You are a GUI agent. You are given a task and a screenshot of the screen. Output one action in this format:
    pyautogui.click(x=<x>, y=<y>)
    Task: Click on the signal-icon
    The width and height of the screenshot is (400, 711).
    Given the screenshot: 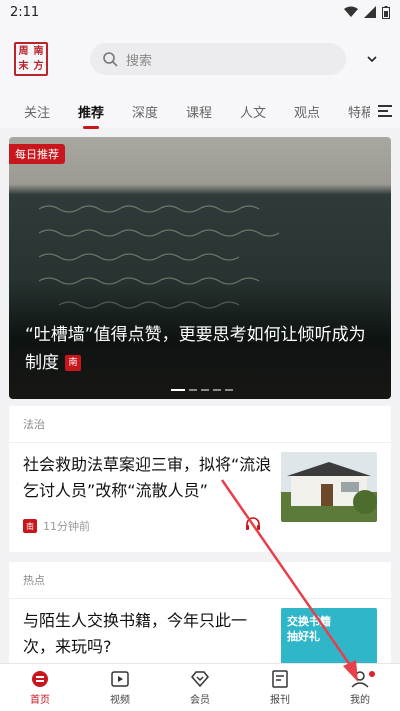 What is the action you would take?
    pyautogui.click(x=370, y=12)
    